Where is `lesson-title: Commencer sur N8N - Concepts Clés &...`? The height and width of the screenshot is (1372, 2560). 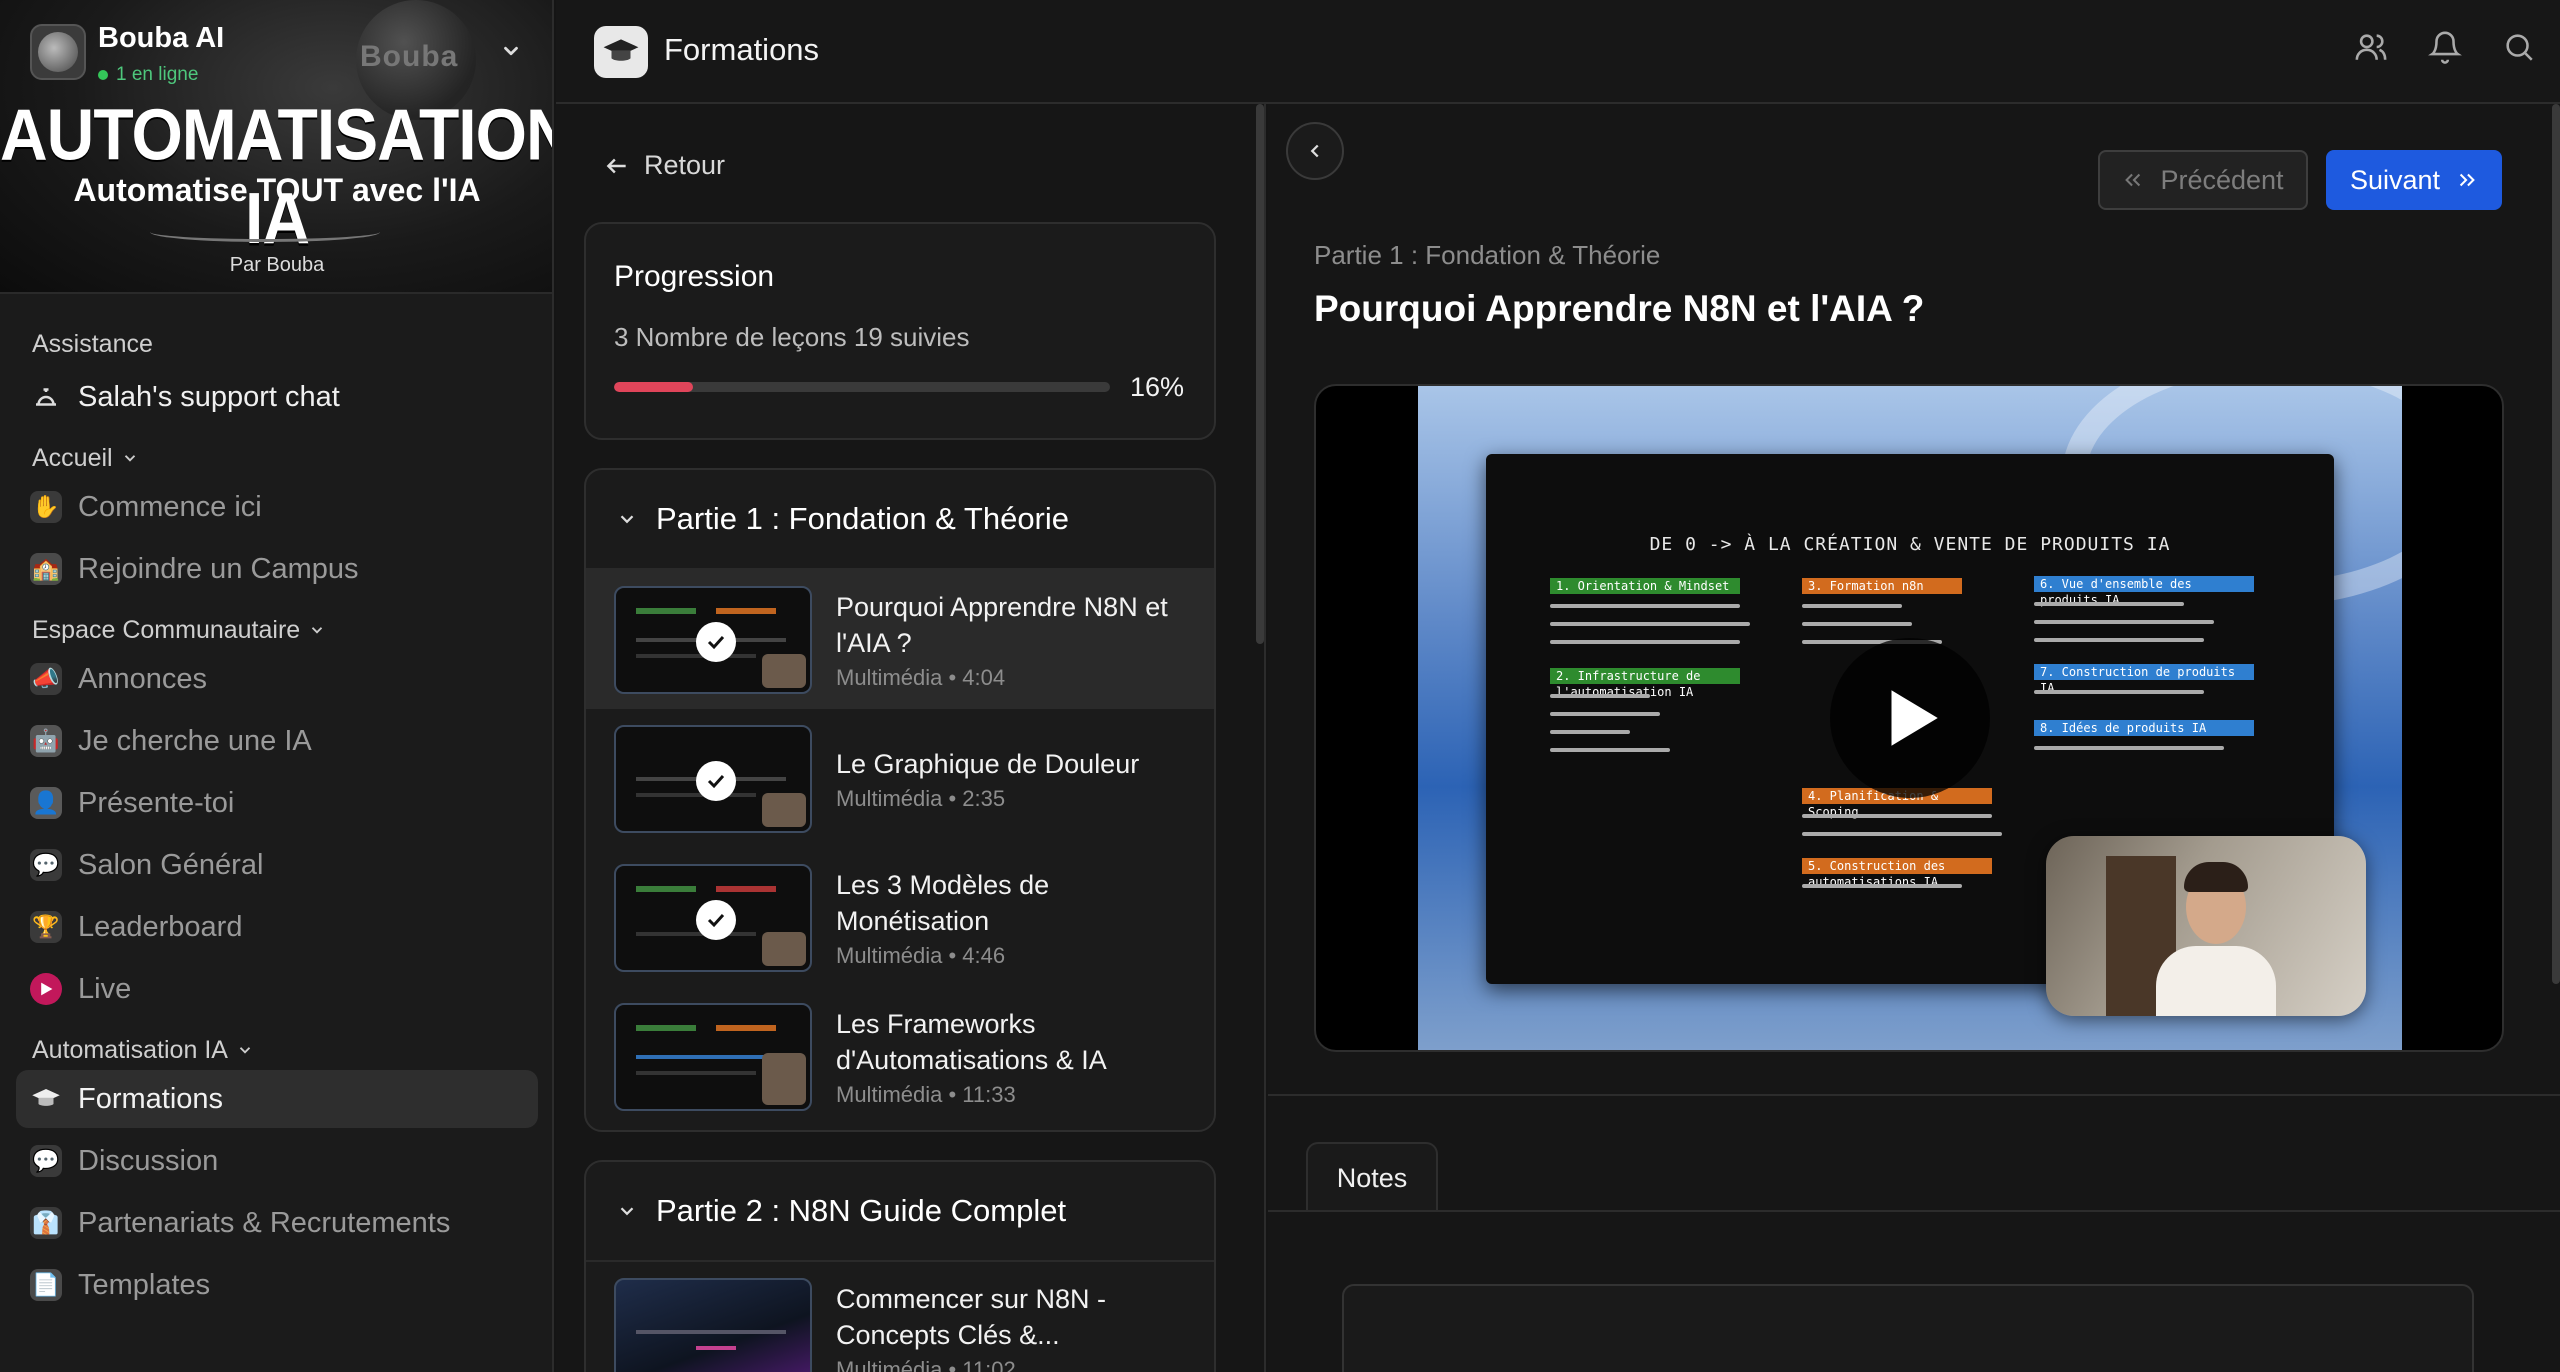 lesson-title: Commencer sur N8N - Concepts Clés &... is located at coordinates (971, 1316).